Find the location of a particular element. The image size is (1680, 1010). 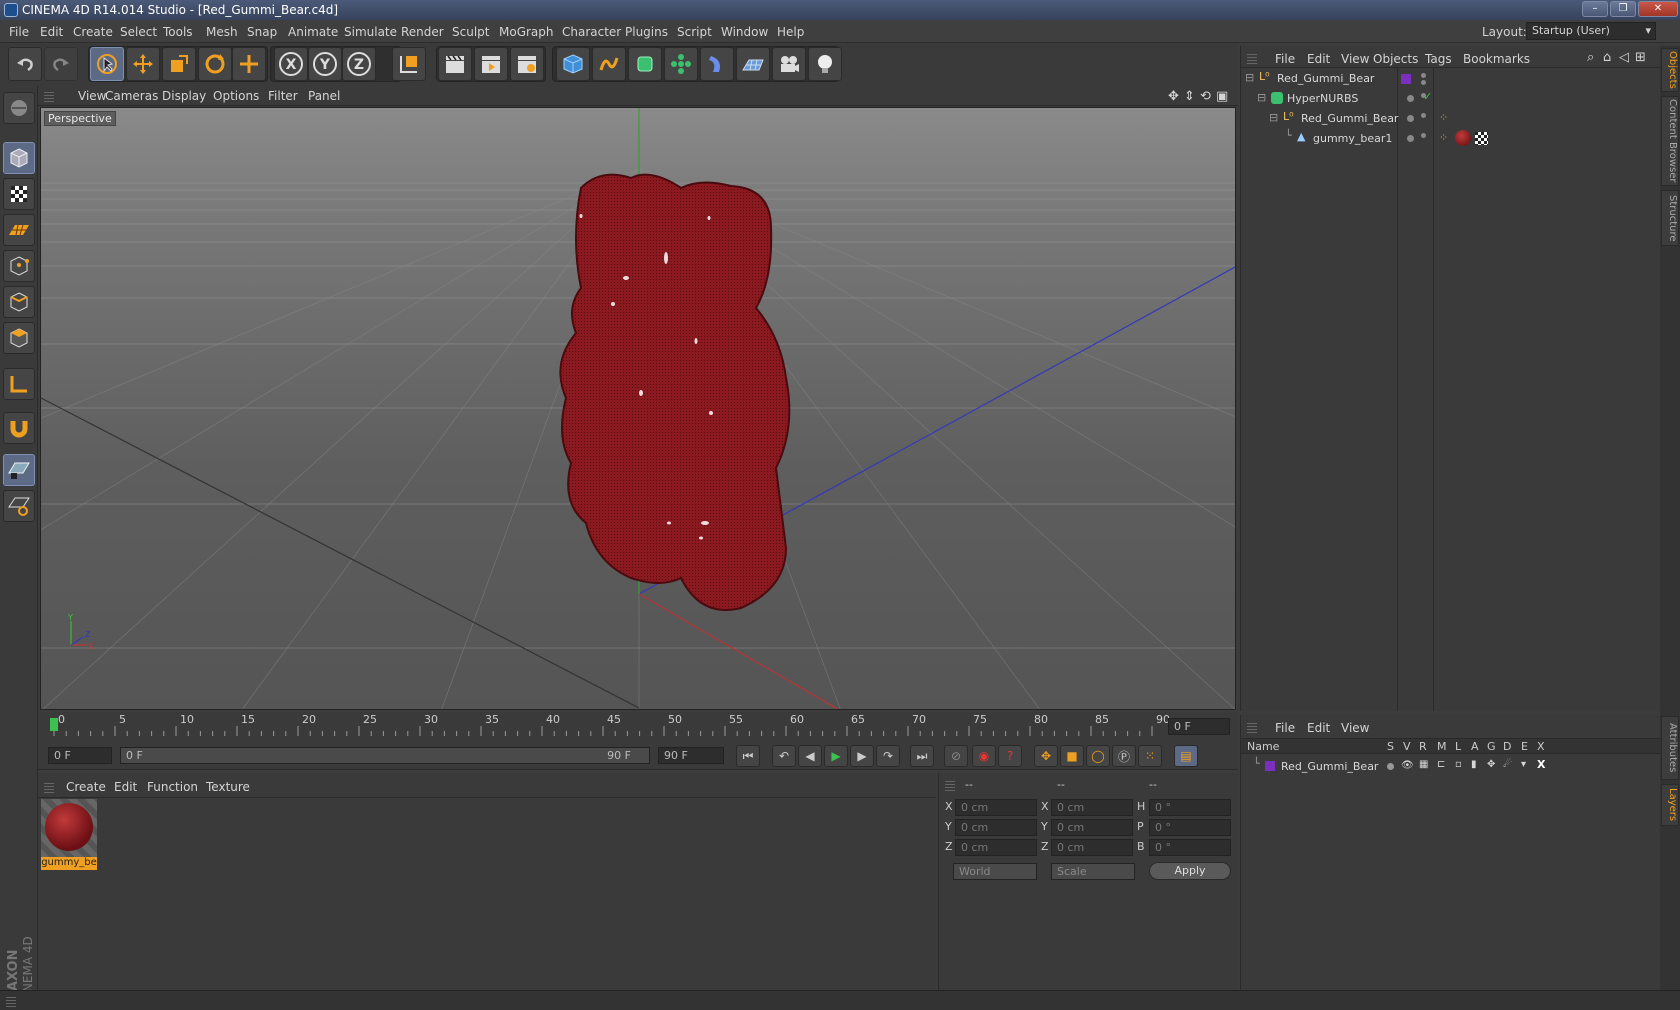

camera-label: Perspective is located at coordinates (80, 118).